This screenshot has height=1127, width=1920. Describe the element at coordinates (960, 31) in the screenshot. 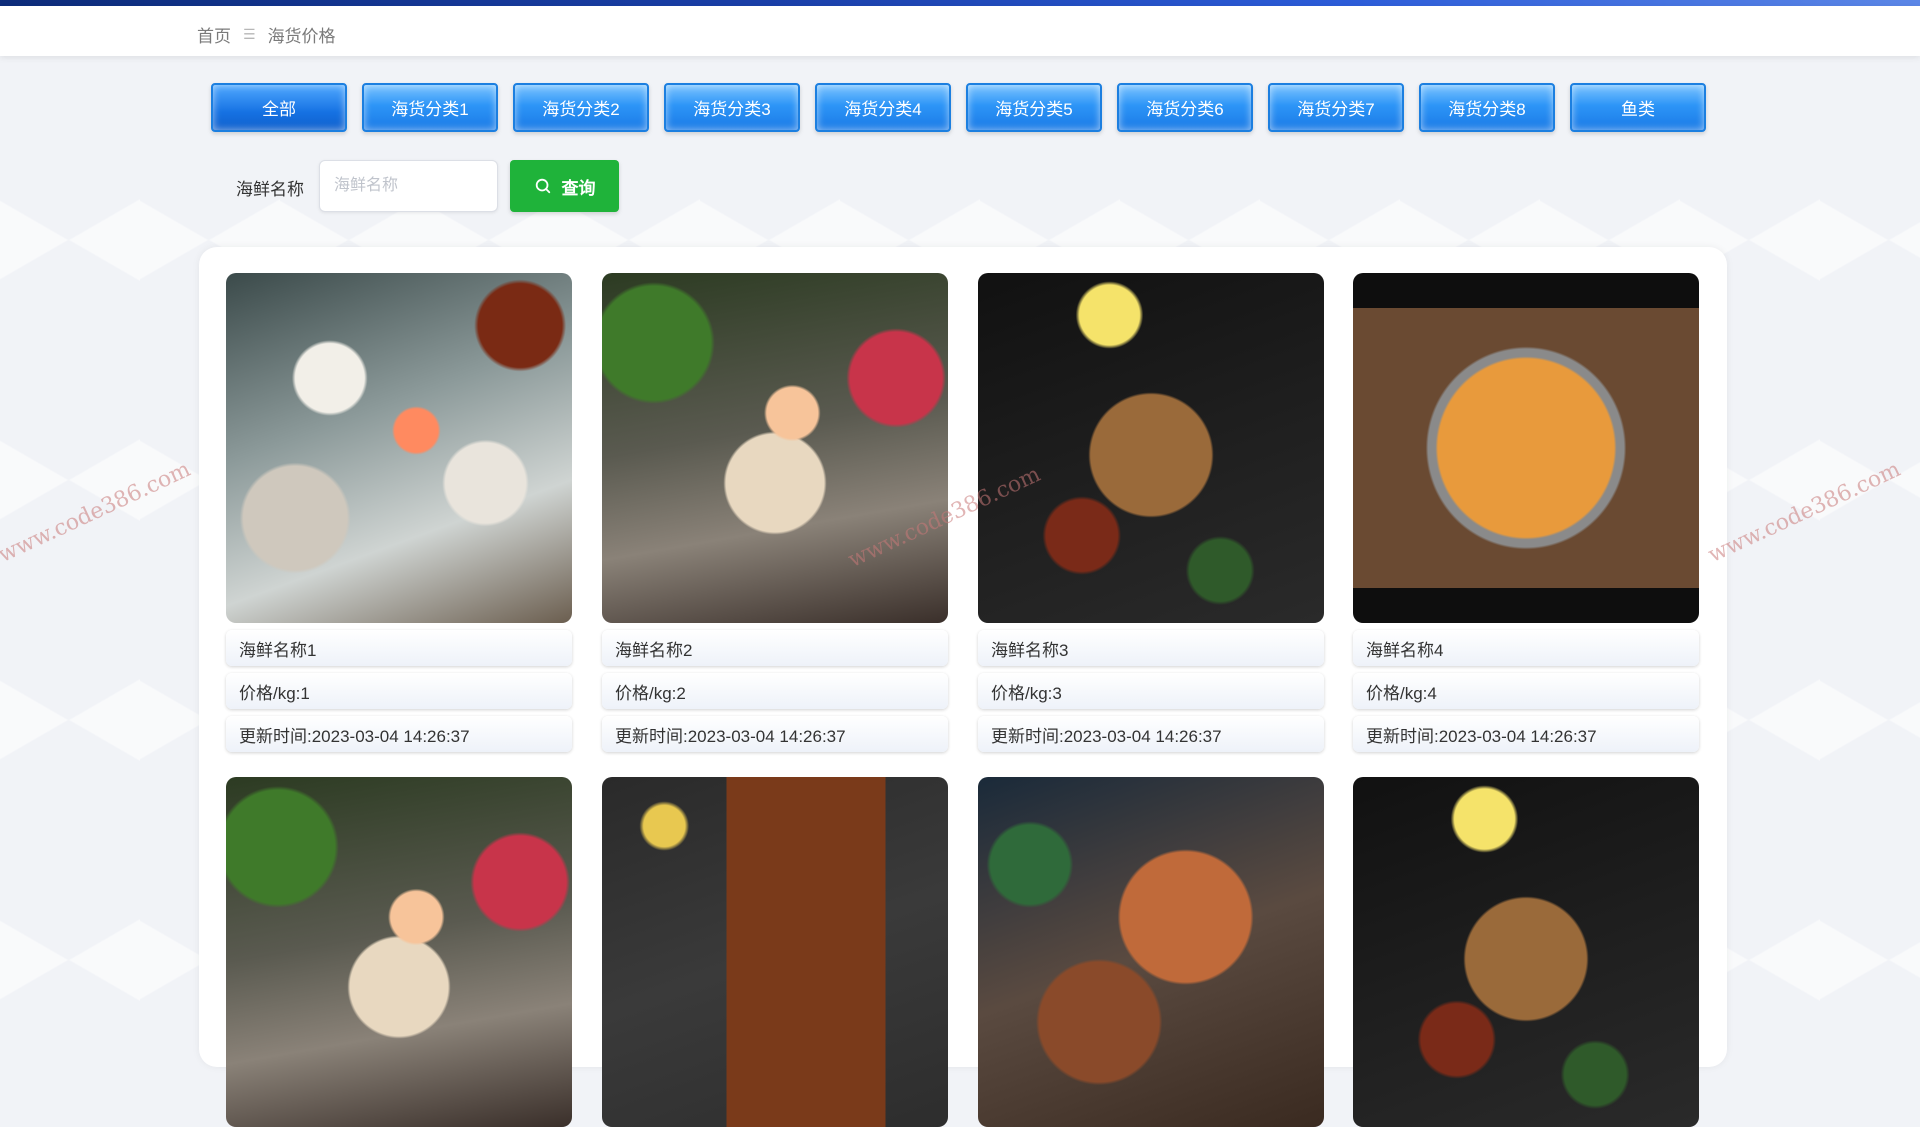

I see `breadcrumb-bar: 首页 ☰ 海货价格` at that location.